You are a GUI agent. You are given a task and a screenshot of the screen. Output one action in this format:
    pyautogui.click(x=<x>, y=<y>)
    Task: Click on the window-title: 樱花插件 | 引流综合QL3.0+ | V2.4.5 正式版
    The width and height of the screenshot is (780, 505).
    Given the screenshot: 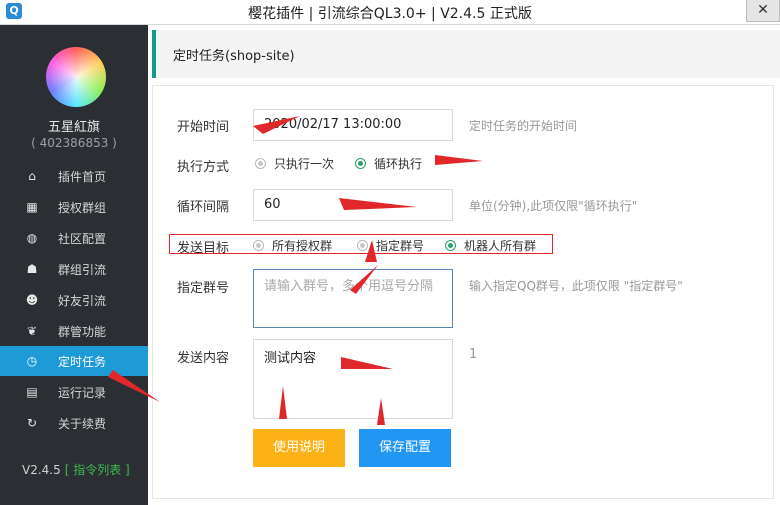 What is the action you would take?
    pyautogui.click(x=390, y=14)
    